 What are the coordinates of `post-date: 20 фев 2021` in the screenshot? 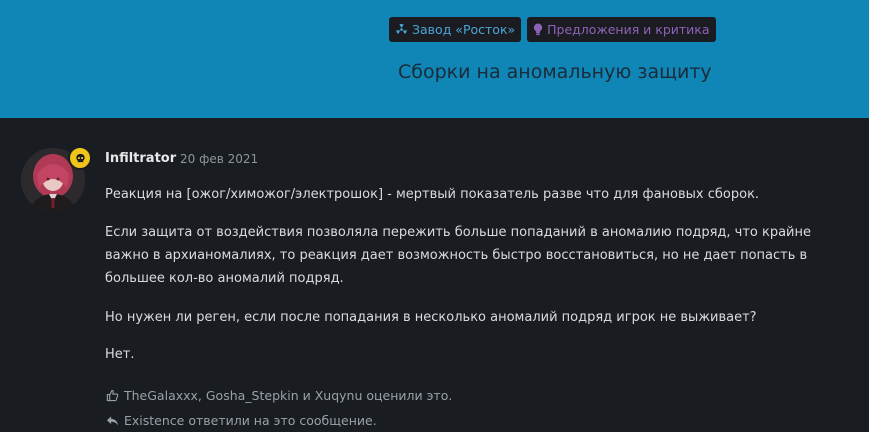 It's located at (219, 159).